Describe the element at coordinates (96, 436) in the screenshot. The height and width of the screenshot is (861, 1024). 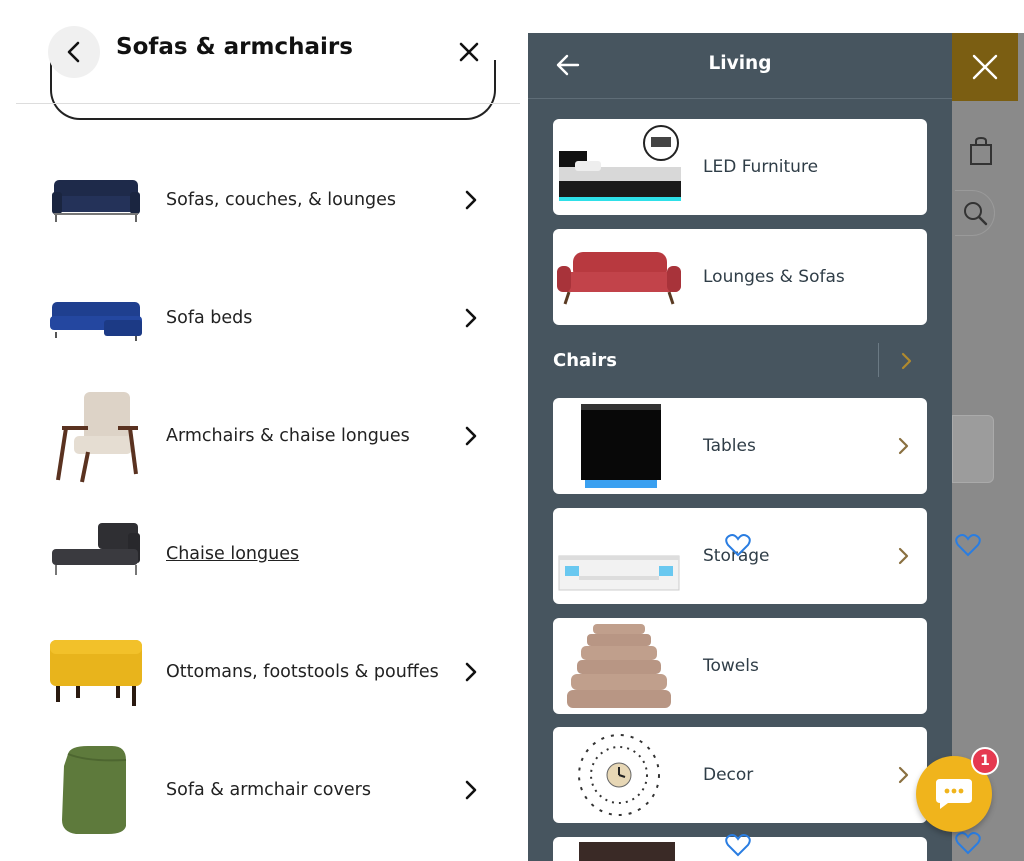
I see `armchair-thumbnail` at that location.